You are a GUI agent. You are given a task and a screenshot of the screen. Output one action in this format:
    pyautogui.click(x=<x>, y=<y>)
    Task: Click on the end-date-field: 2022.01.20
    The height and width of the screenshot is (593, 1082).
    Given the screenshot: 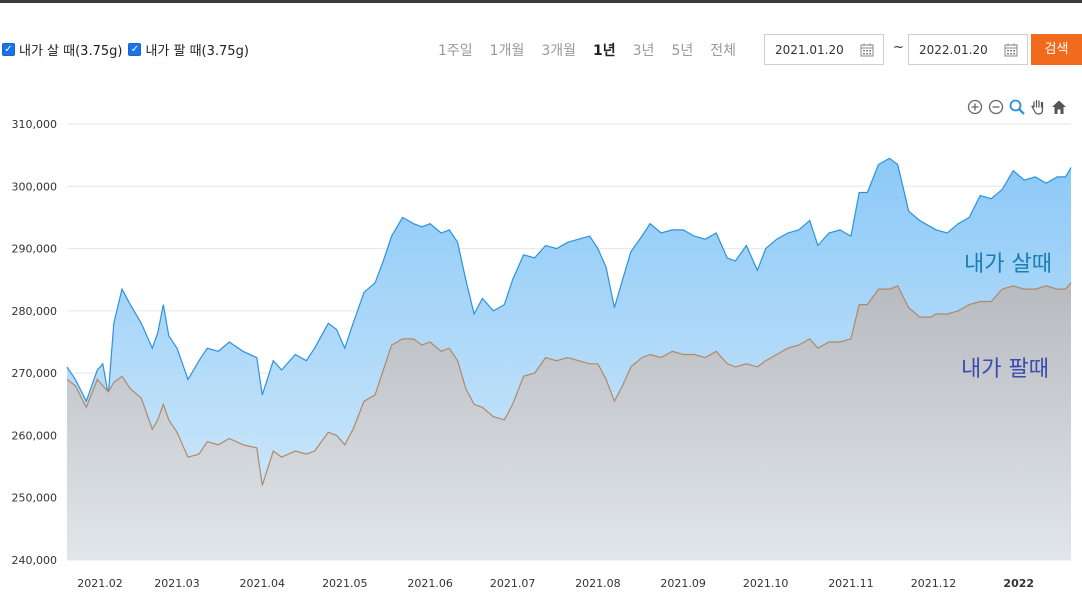 What is the action you would take?
    pyautogui.click(x=968, y=49)
    